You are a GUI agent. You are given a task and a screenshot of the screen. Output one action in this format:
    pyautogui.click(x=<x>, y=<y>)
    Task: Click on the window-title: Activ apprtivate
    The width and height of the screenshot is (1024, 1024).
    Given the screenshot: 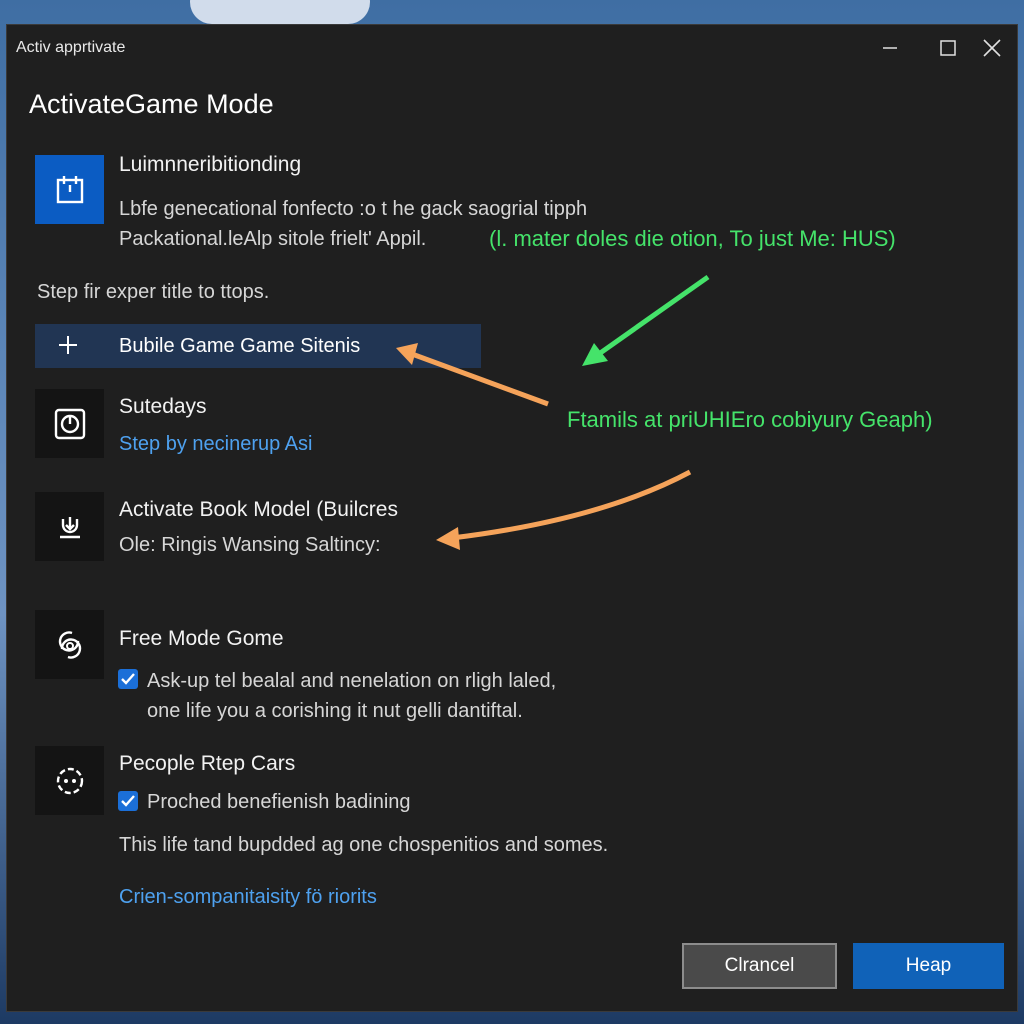 What is the action you would take?
    pyautogui.click(x=71, y=47)
    